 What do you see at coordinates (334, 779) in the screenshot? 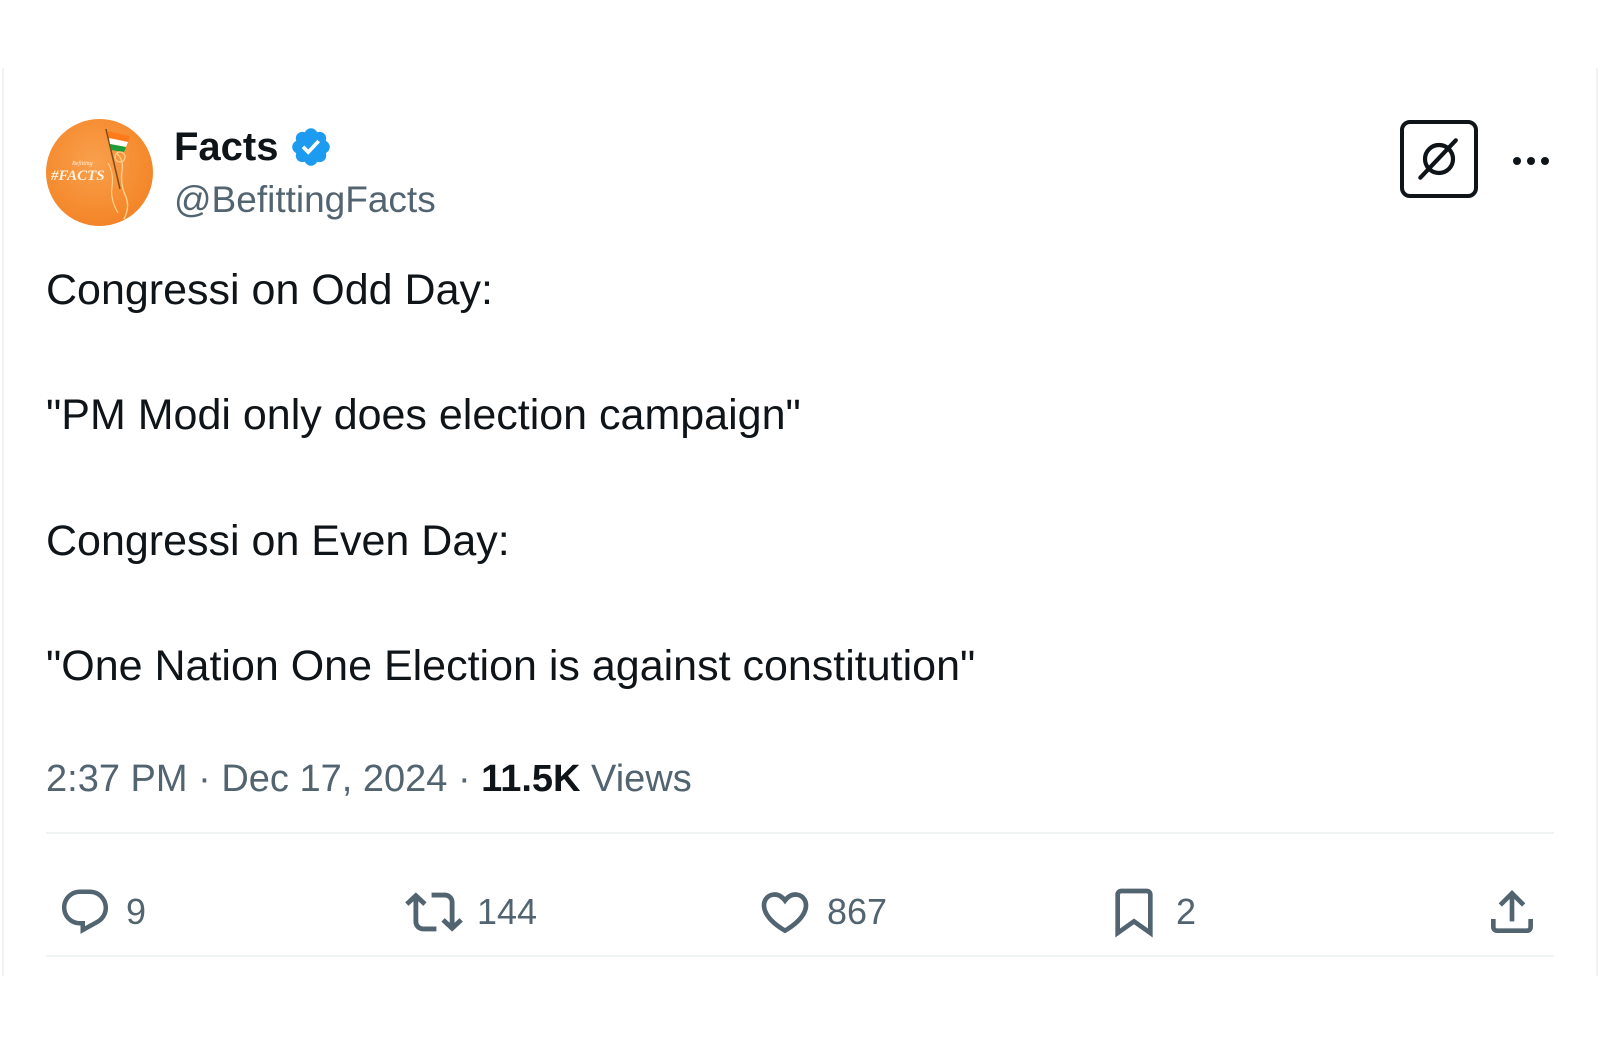
I see `tweet-date: Dec 17, 2024` at bounding box center [334, 779].